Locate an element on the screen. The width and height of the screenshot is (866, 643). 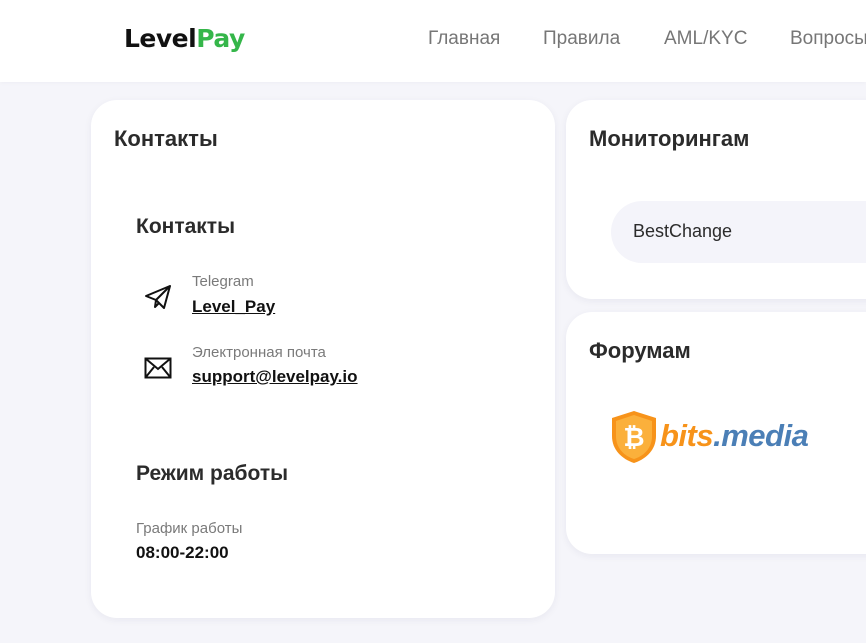
schedule-value: 08:00-22:00 is located at coordinates (182, 552).